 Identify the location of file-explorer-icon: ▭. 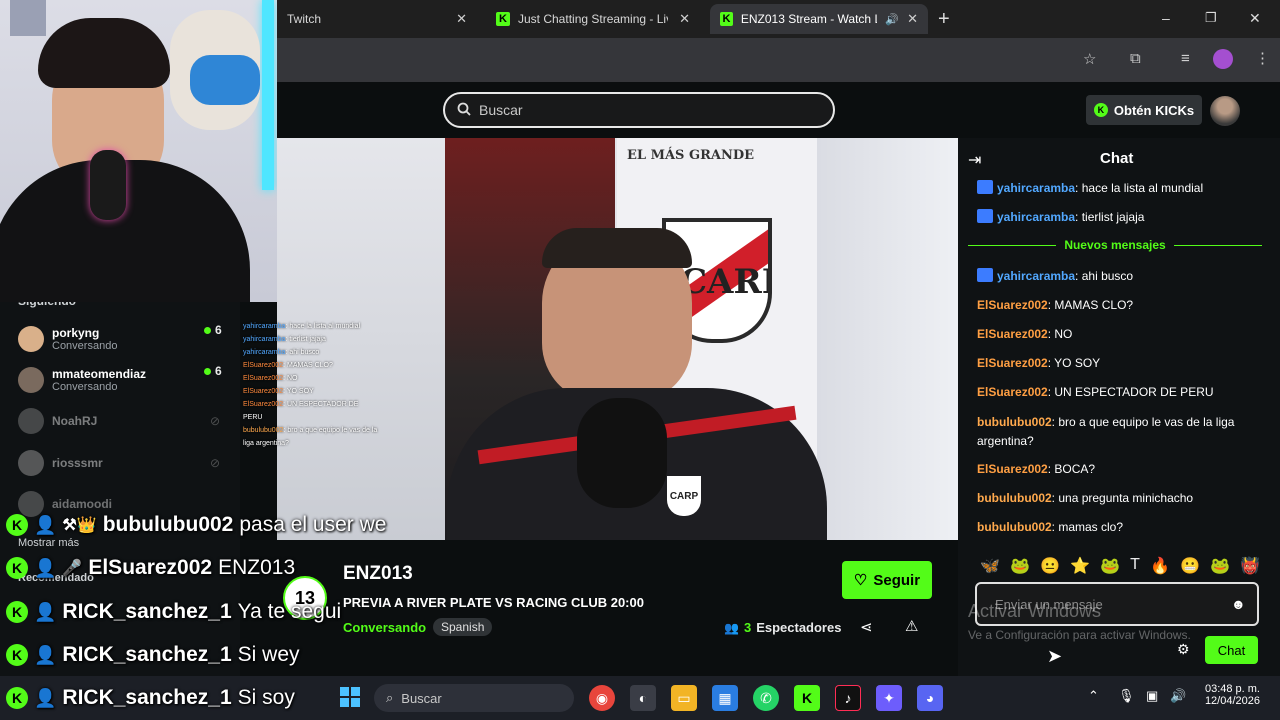
(684, 698).